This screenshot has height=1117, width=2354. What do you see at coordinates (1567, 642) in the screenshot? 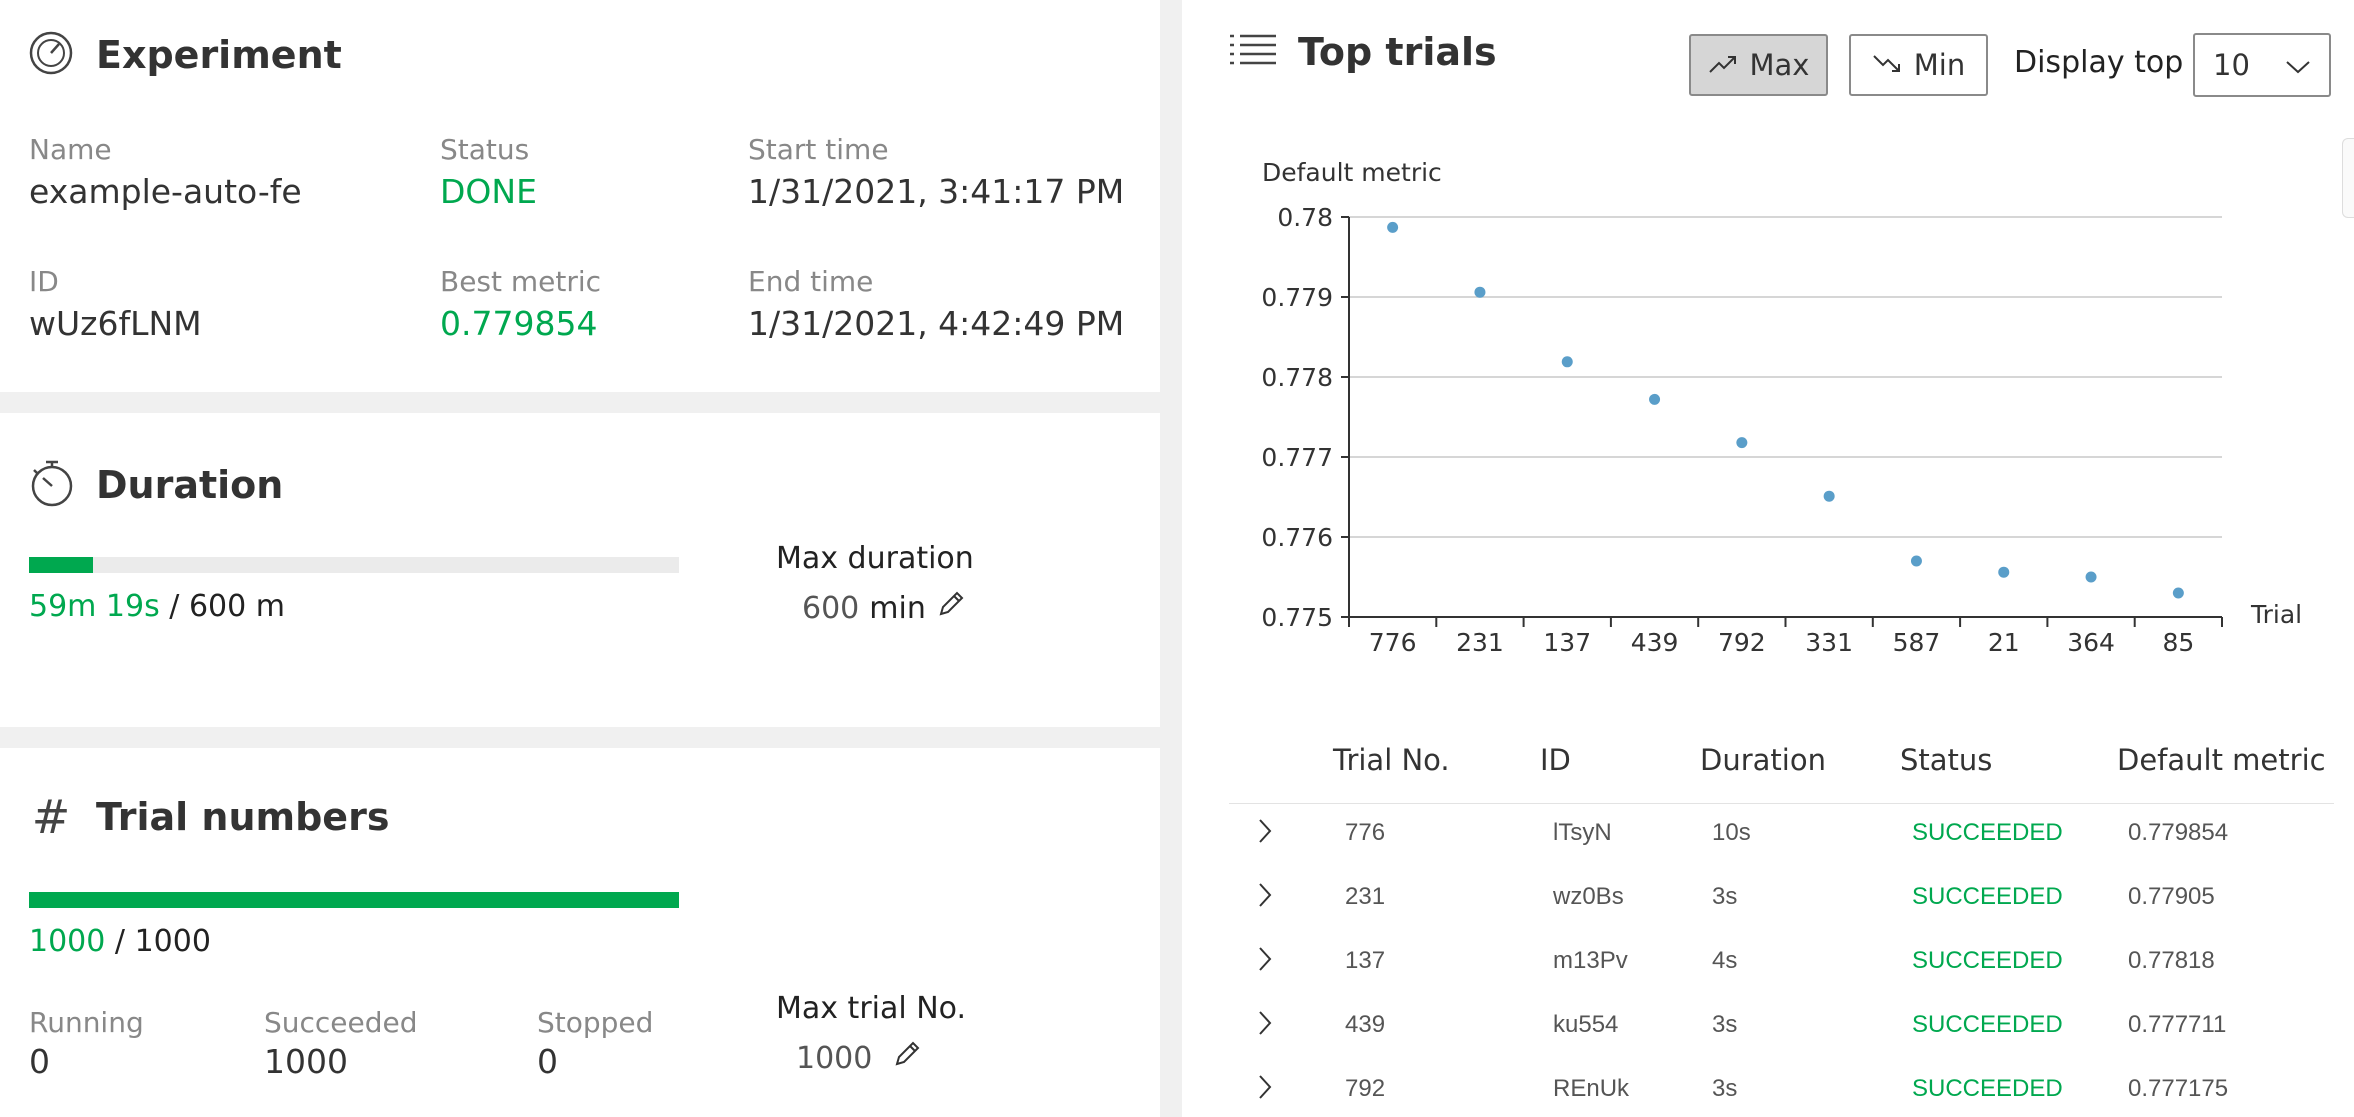
I see `x-tick-label: 137` at bounding box center [1567, 642].